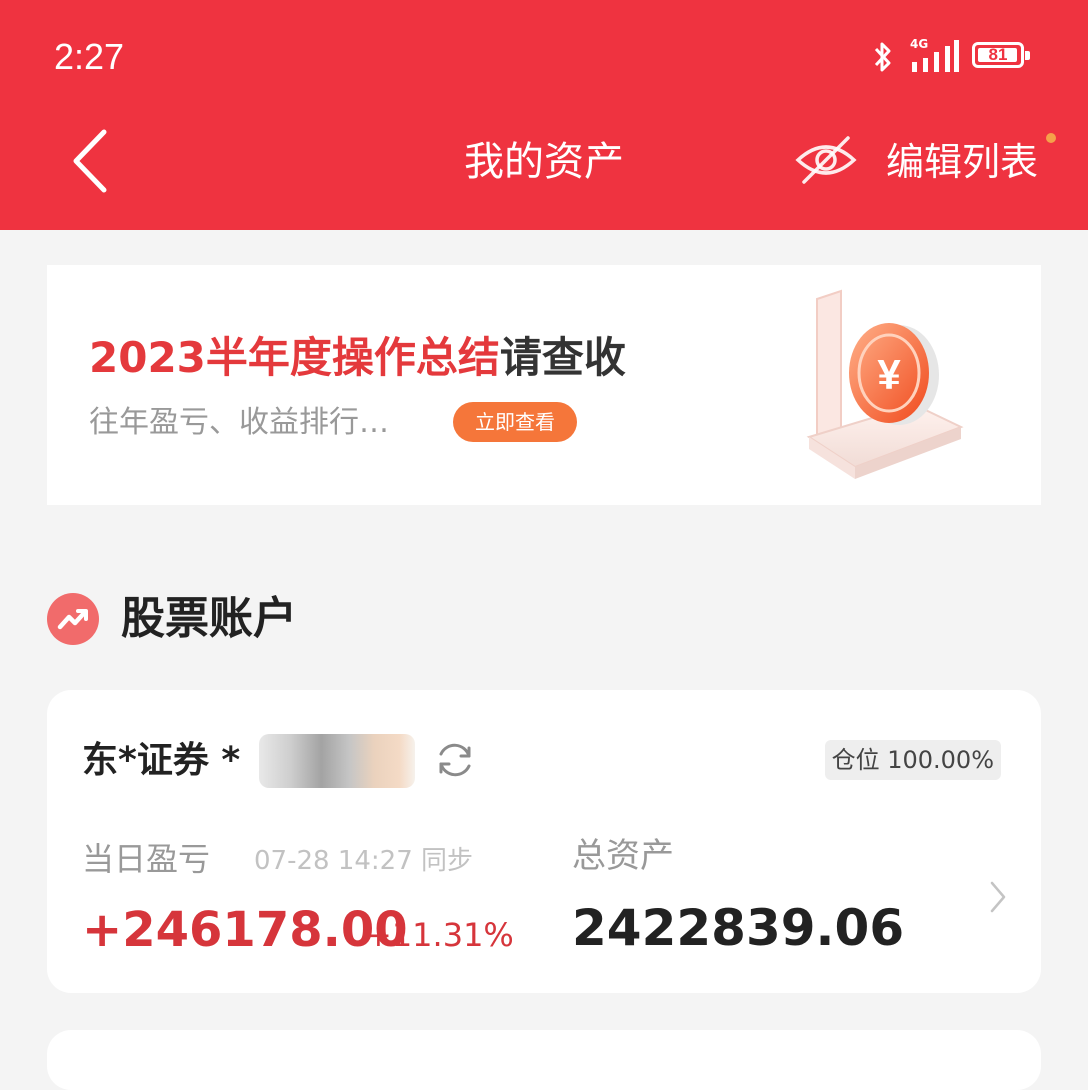  I want to click on account-name: 东*证券 *, so click(161, 760).